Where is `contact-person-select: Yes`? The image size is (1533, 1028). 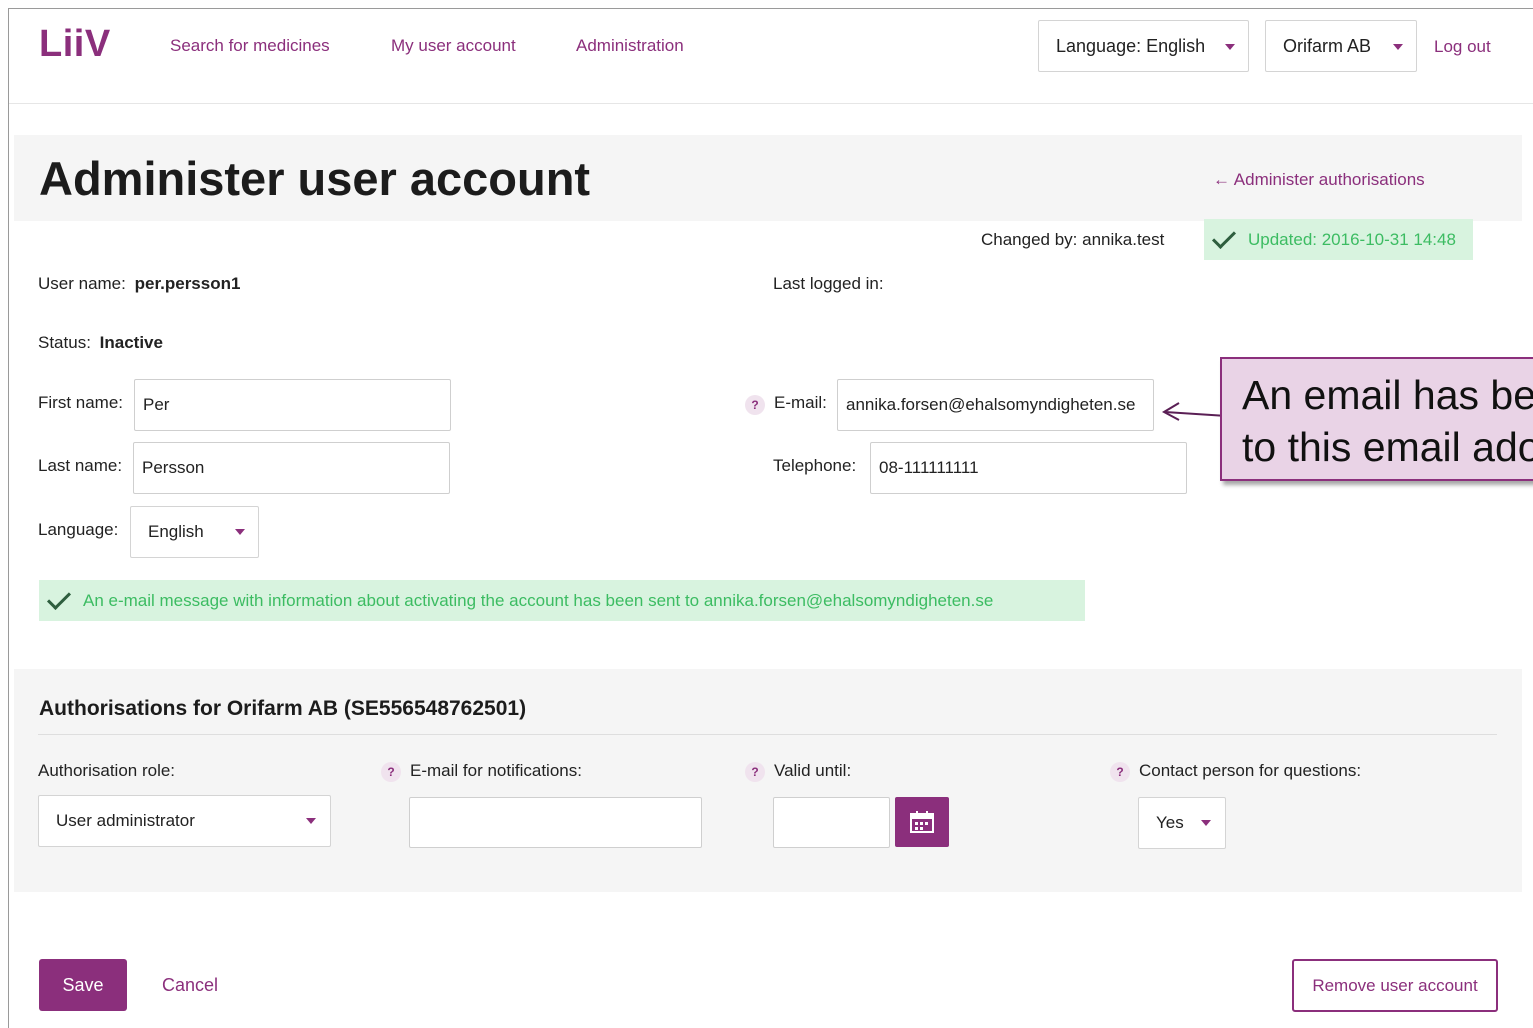 contact-person-select: Yes is located at coordinates (1182, 823).